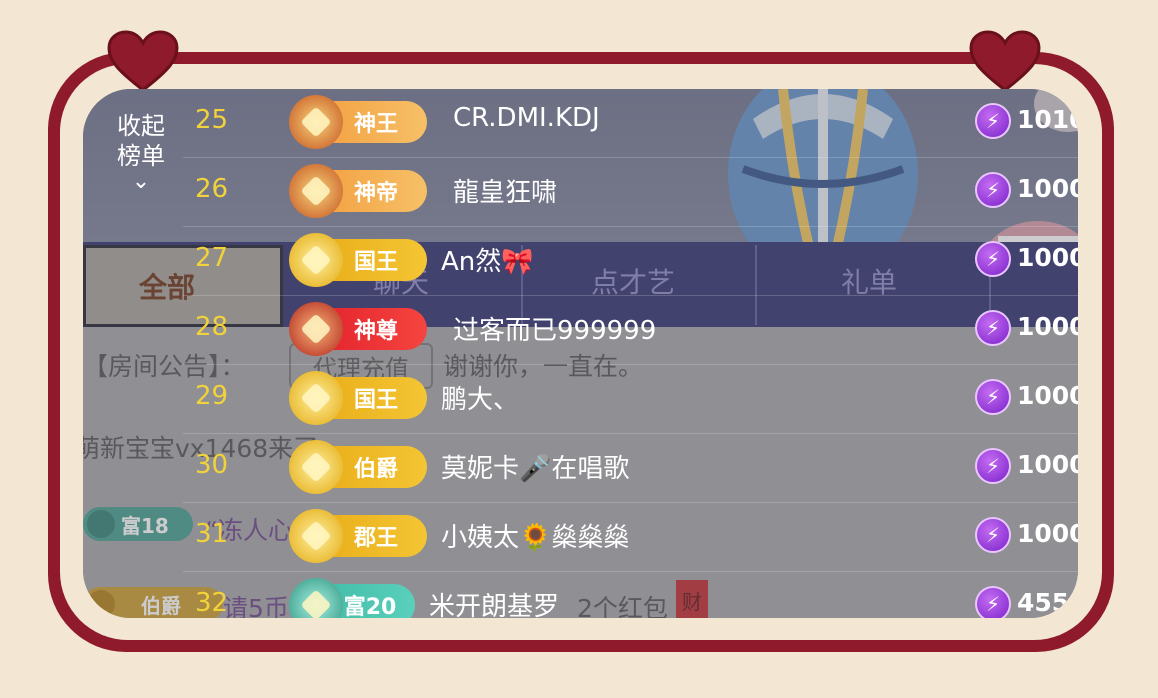 The image size is (1158, 698). I want to click on collapse-leaderboard-button: 收起 榜单 ⌄, so click(141, 152).